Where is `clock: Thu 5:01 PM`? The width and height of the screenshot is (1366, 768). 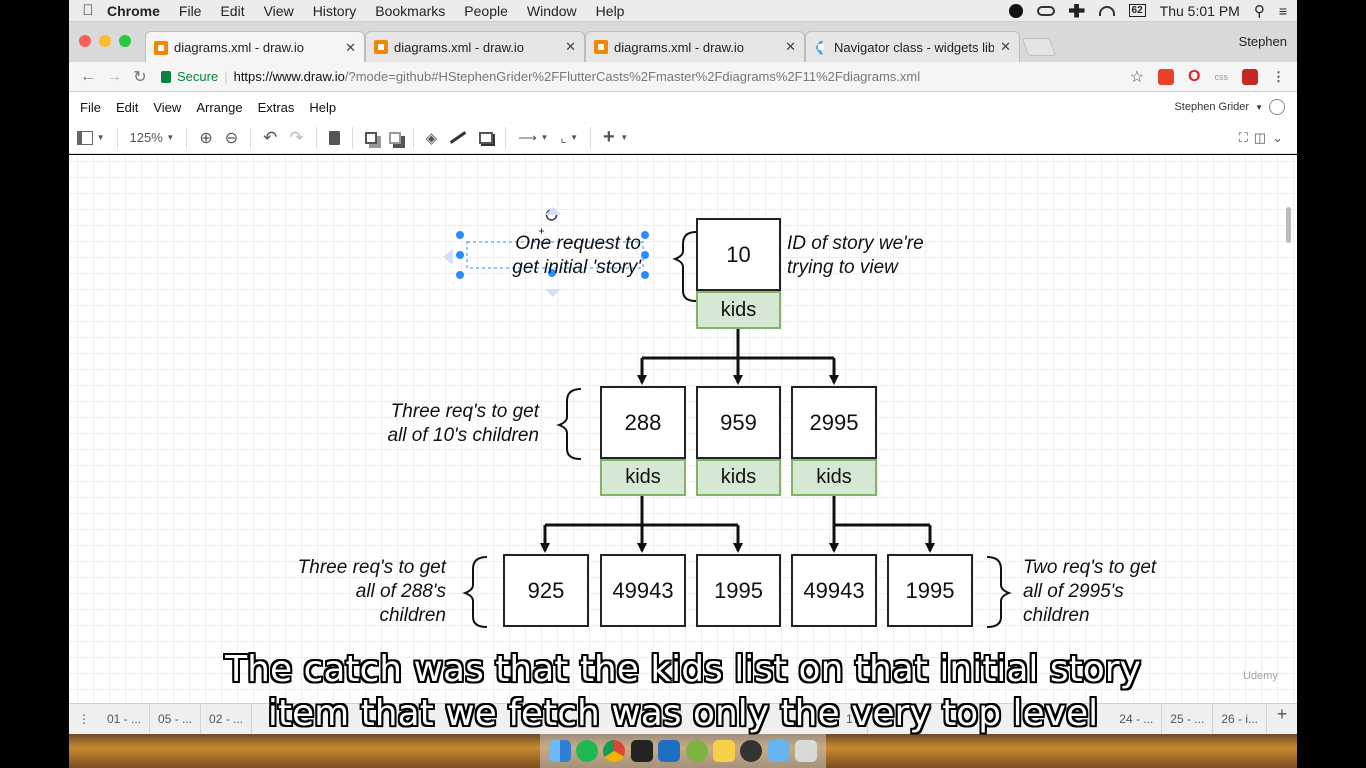
clock: Thu 5:01 PM is located at coordinates (1200, 11).